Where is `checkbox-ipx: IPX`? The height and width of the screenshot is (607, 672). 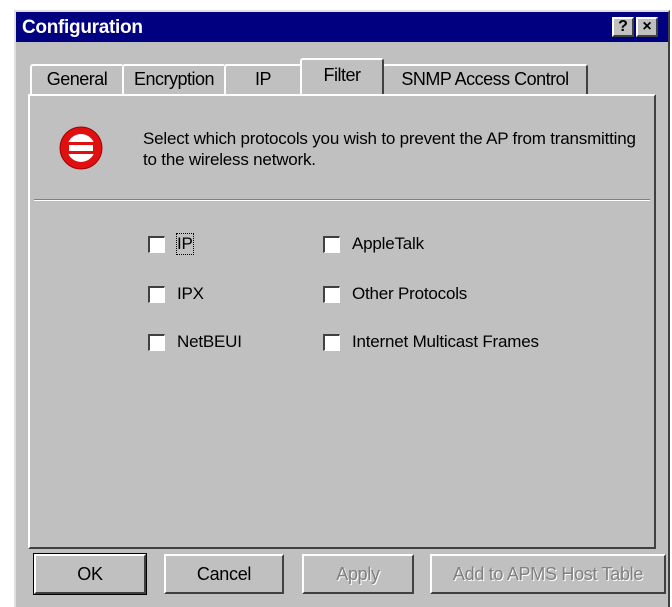
checkbox-ipx: IPX is located at coordinates (176, 294).